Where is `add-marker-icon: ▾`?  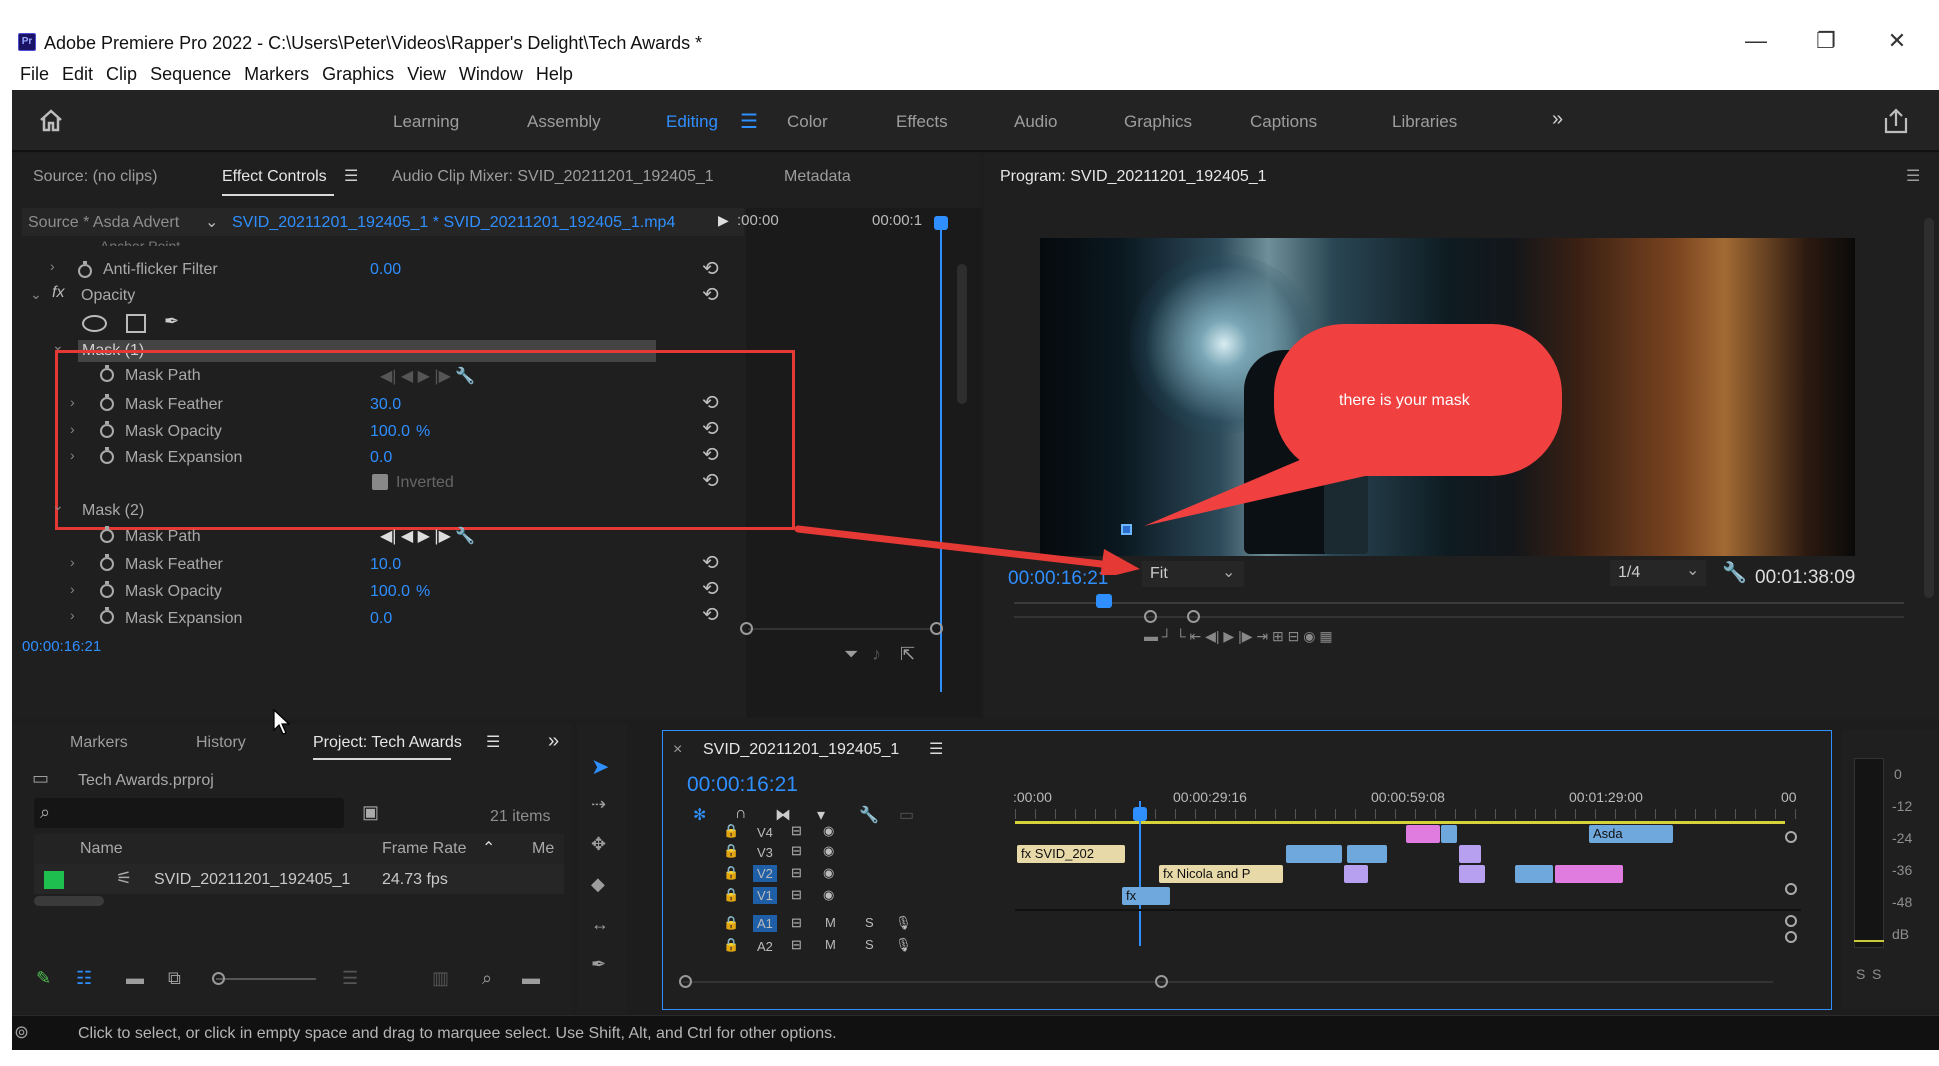 add-marker-icon: ▾ is located at coordinates (821, 815).